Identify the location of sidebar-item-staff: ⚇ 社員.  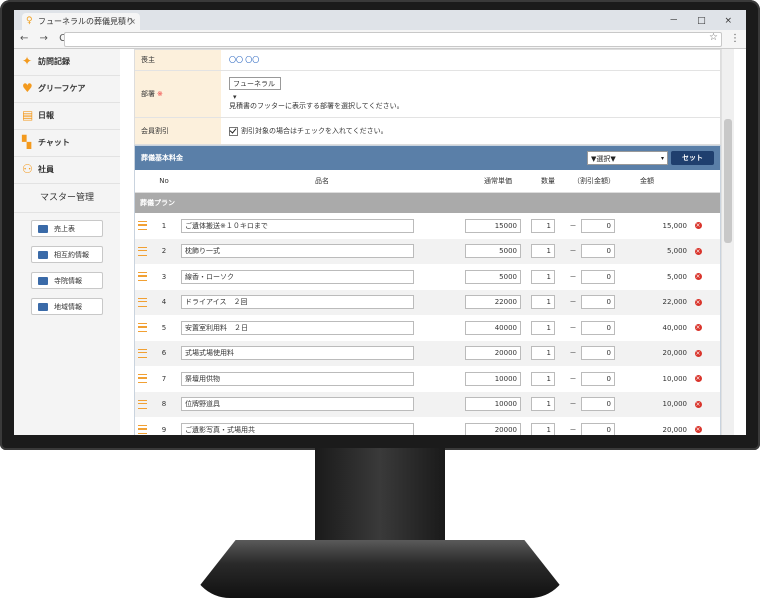
(67, 170).